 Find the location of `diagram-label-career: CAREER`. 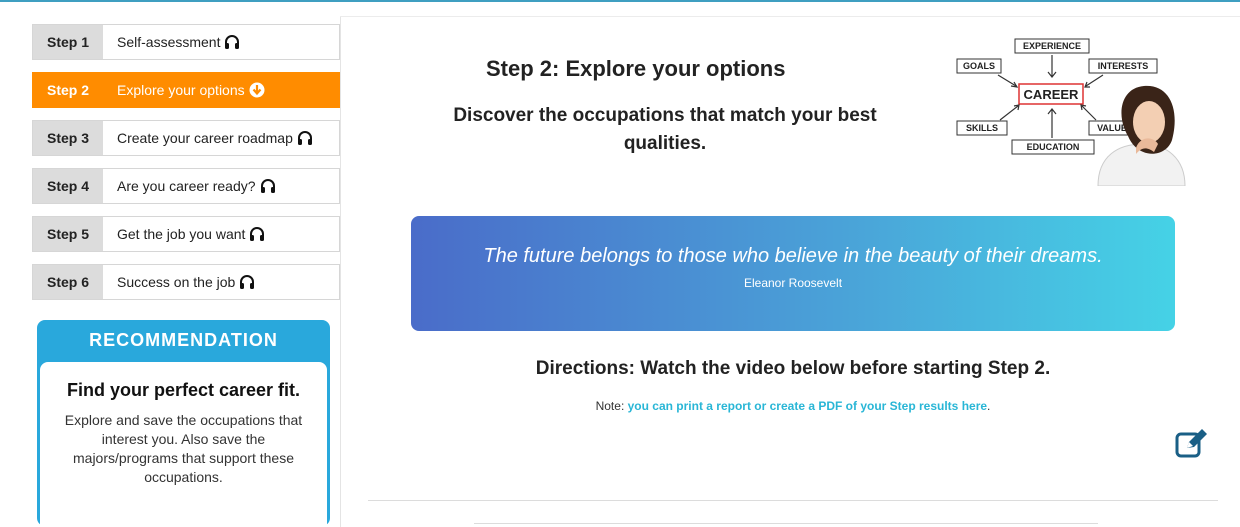

diagram-label-career: CAREER is located at coordinates (1052, 94).